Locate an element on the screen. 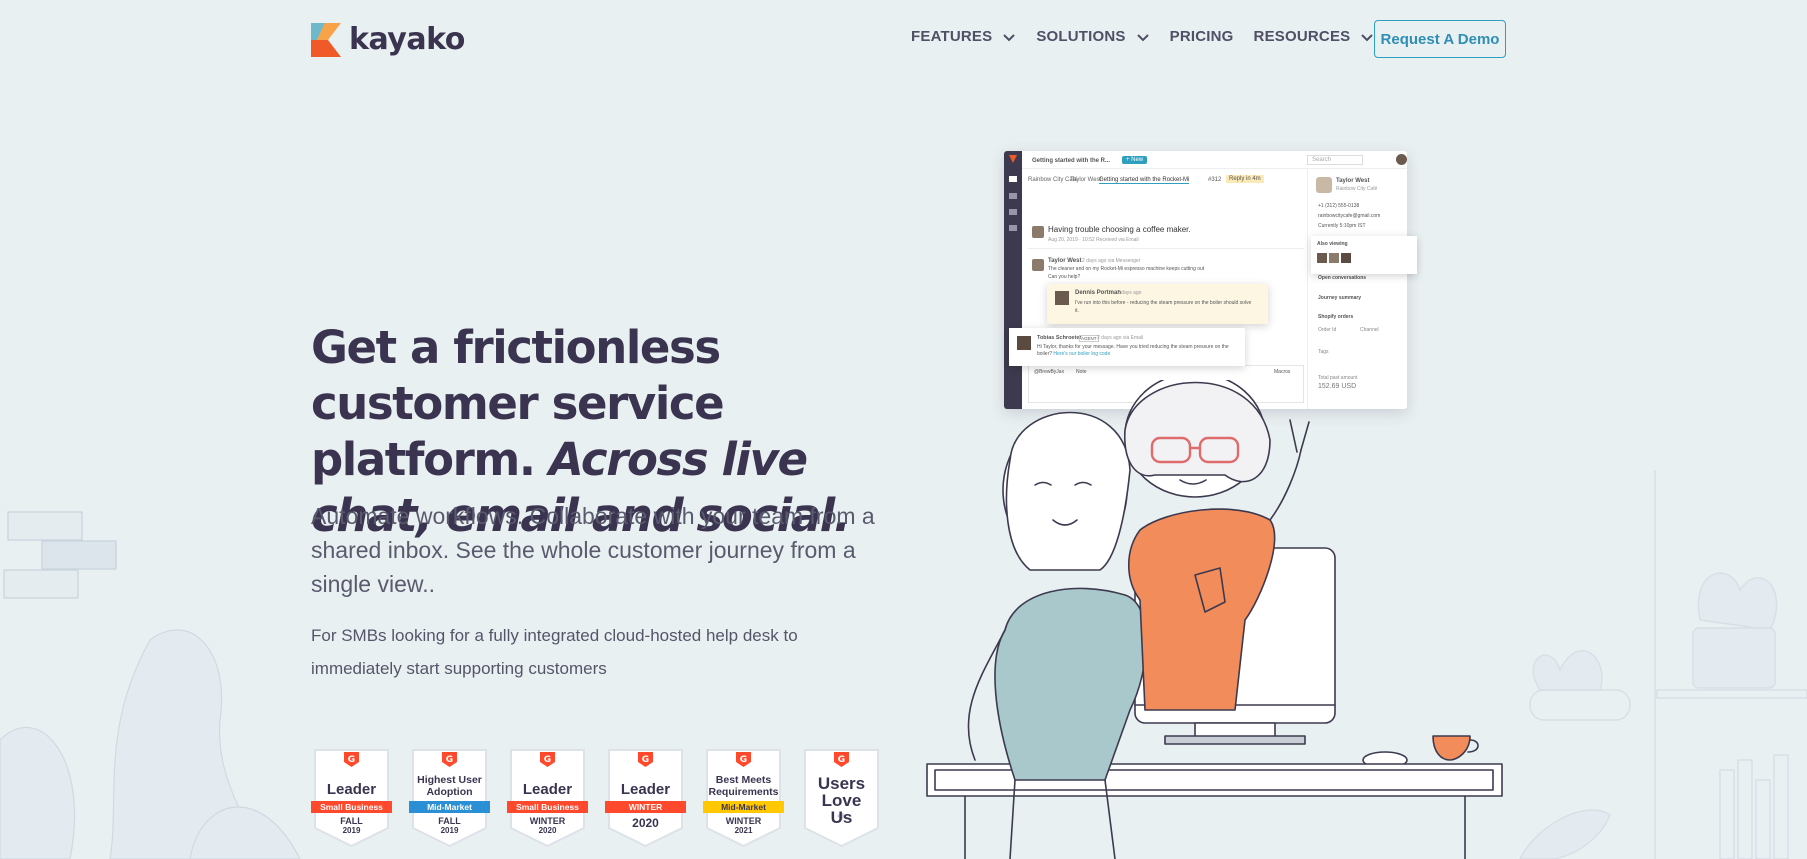 The height and width of the screenshot is (859, 1807). badge-title: Best Meets Requirements is located at coordinates (743, 786).